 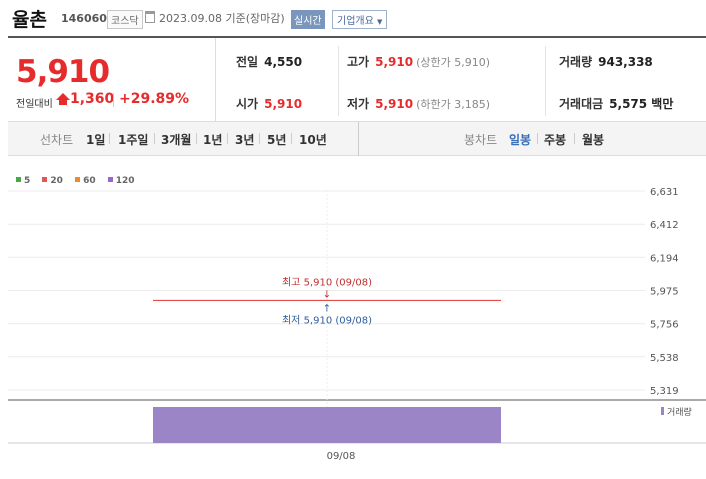 What do you see at coordinates (664, 325) in the screenshot?
I see `y-tick-label: 5,756` at bounding box center [664, 325].